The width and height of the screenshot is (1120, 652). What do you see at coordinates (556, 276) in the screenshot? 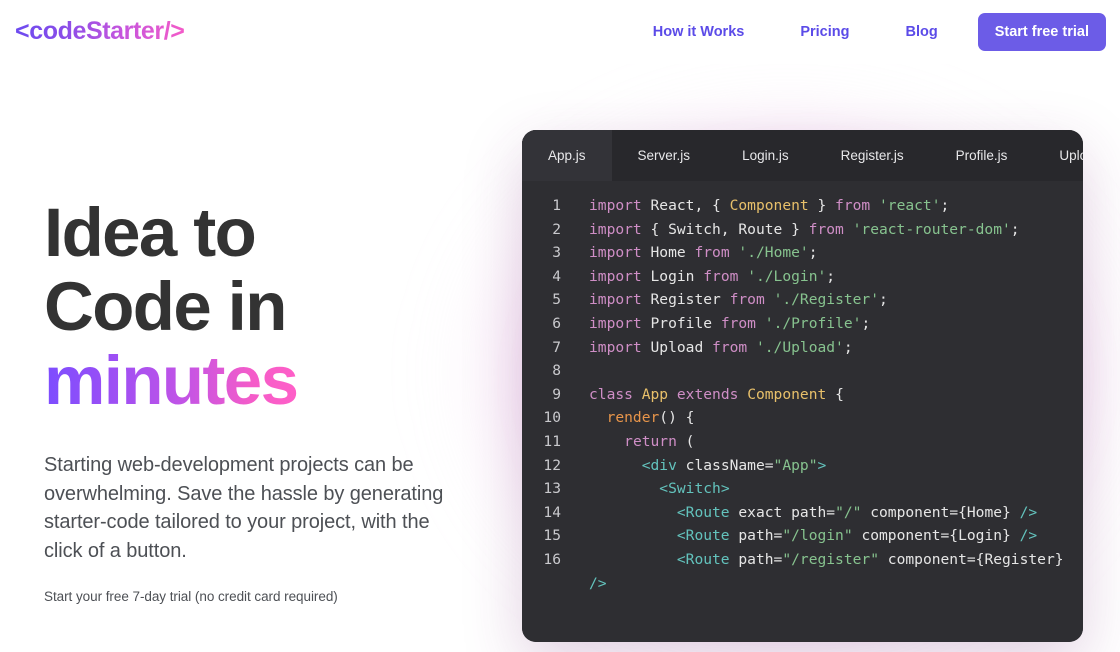
I see `line-number: 4` at bounding box center [556, 276].